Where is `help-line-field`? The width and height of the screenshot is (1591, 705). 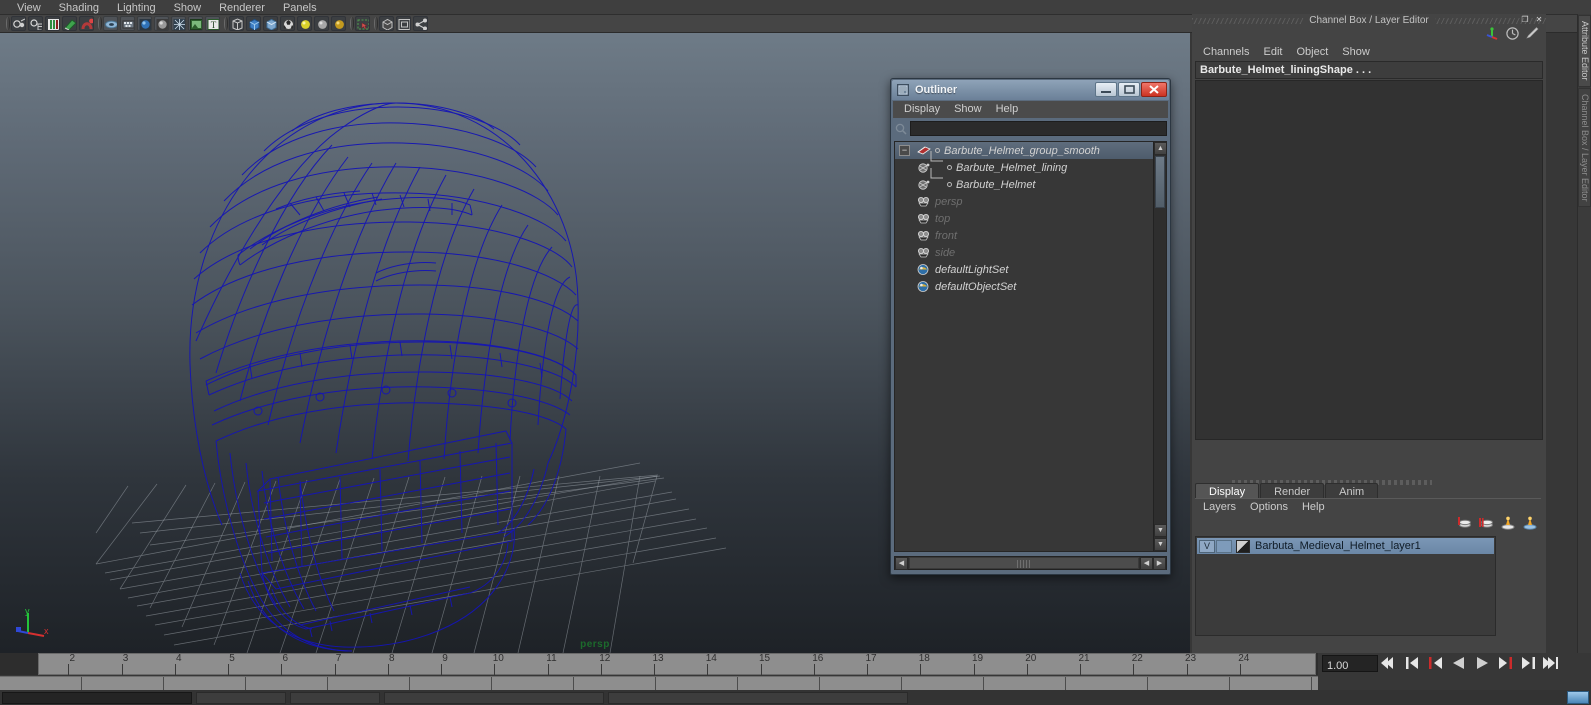
help-line-field is located at coordinates (494, 698).